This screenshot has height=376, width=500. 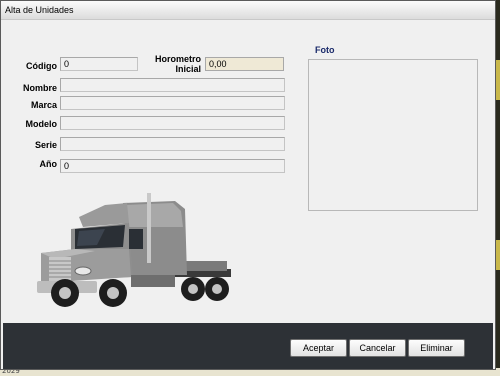 I want to click on horometro-label-line2: Inicial, so click(x=188, y=69).